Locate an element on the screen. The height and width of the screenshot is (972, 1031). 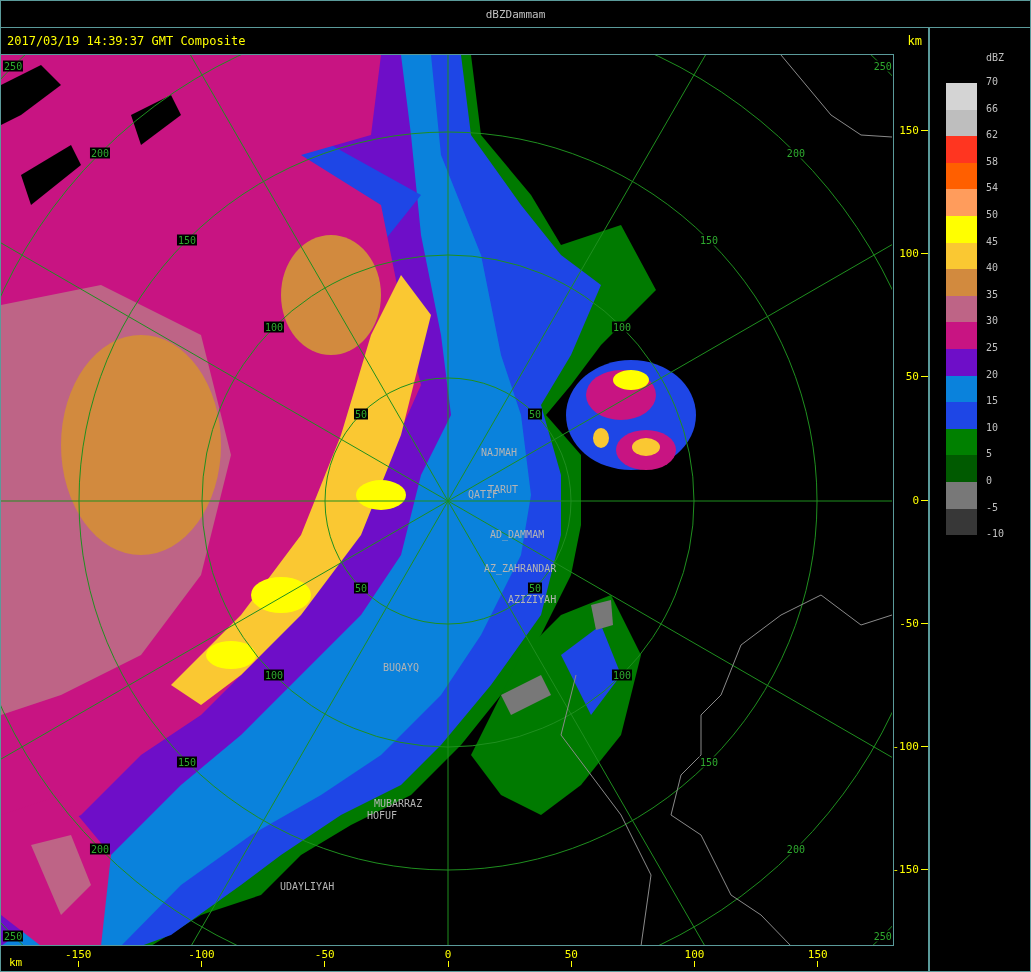
legend-value: 25 is located at coordinates (991, 347).